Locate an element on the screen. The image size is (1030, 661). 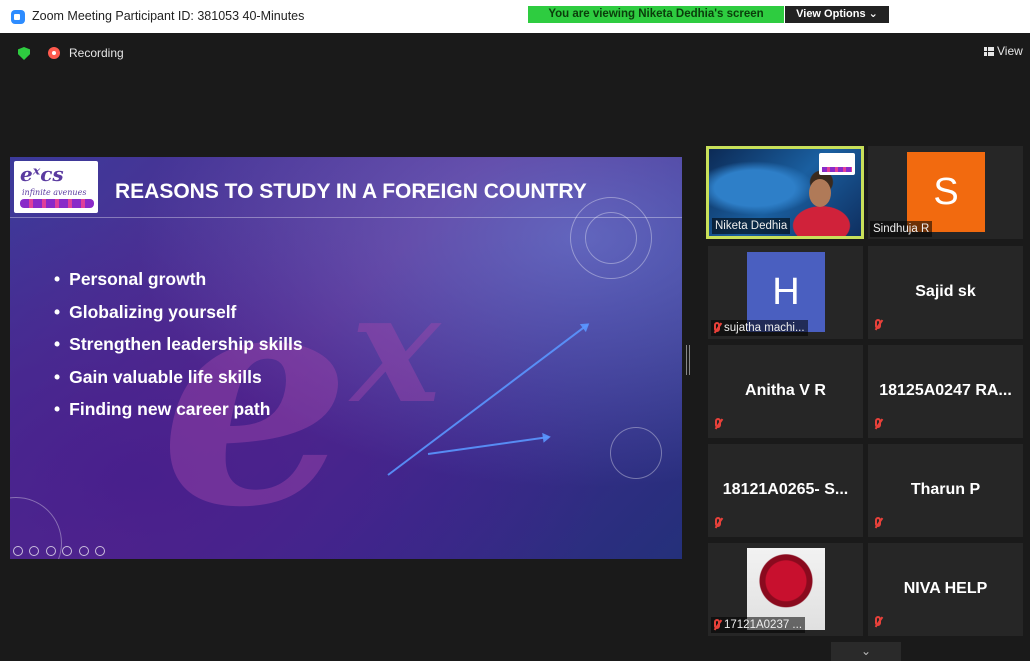
logo-flowers-graphic is located at coordinates (57, 203).